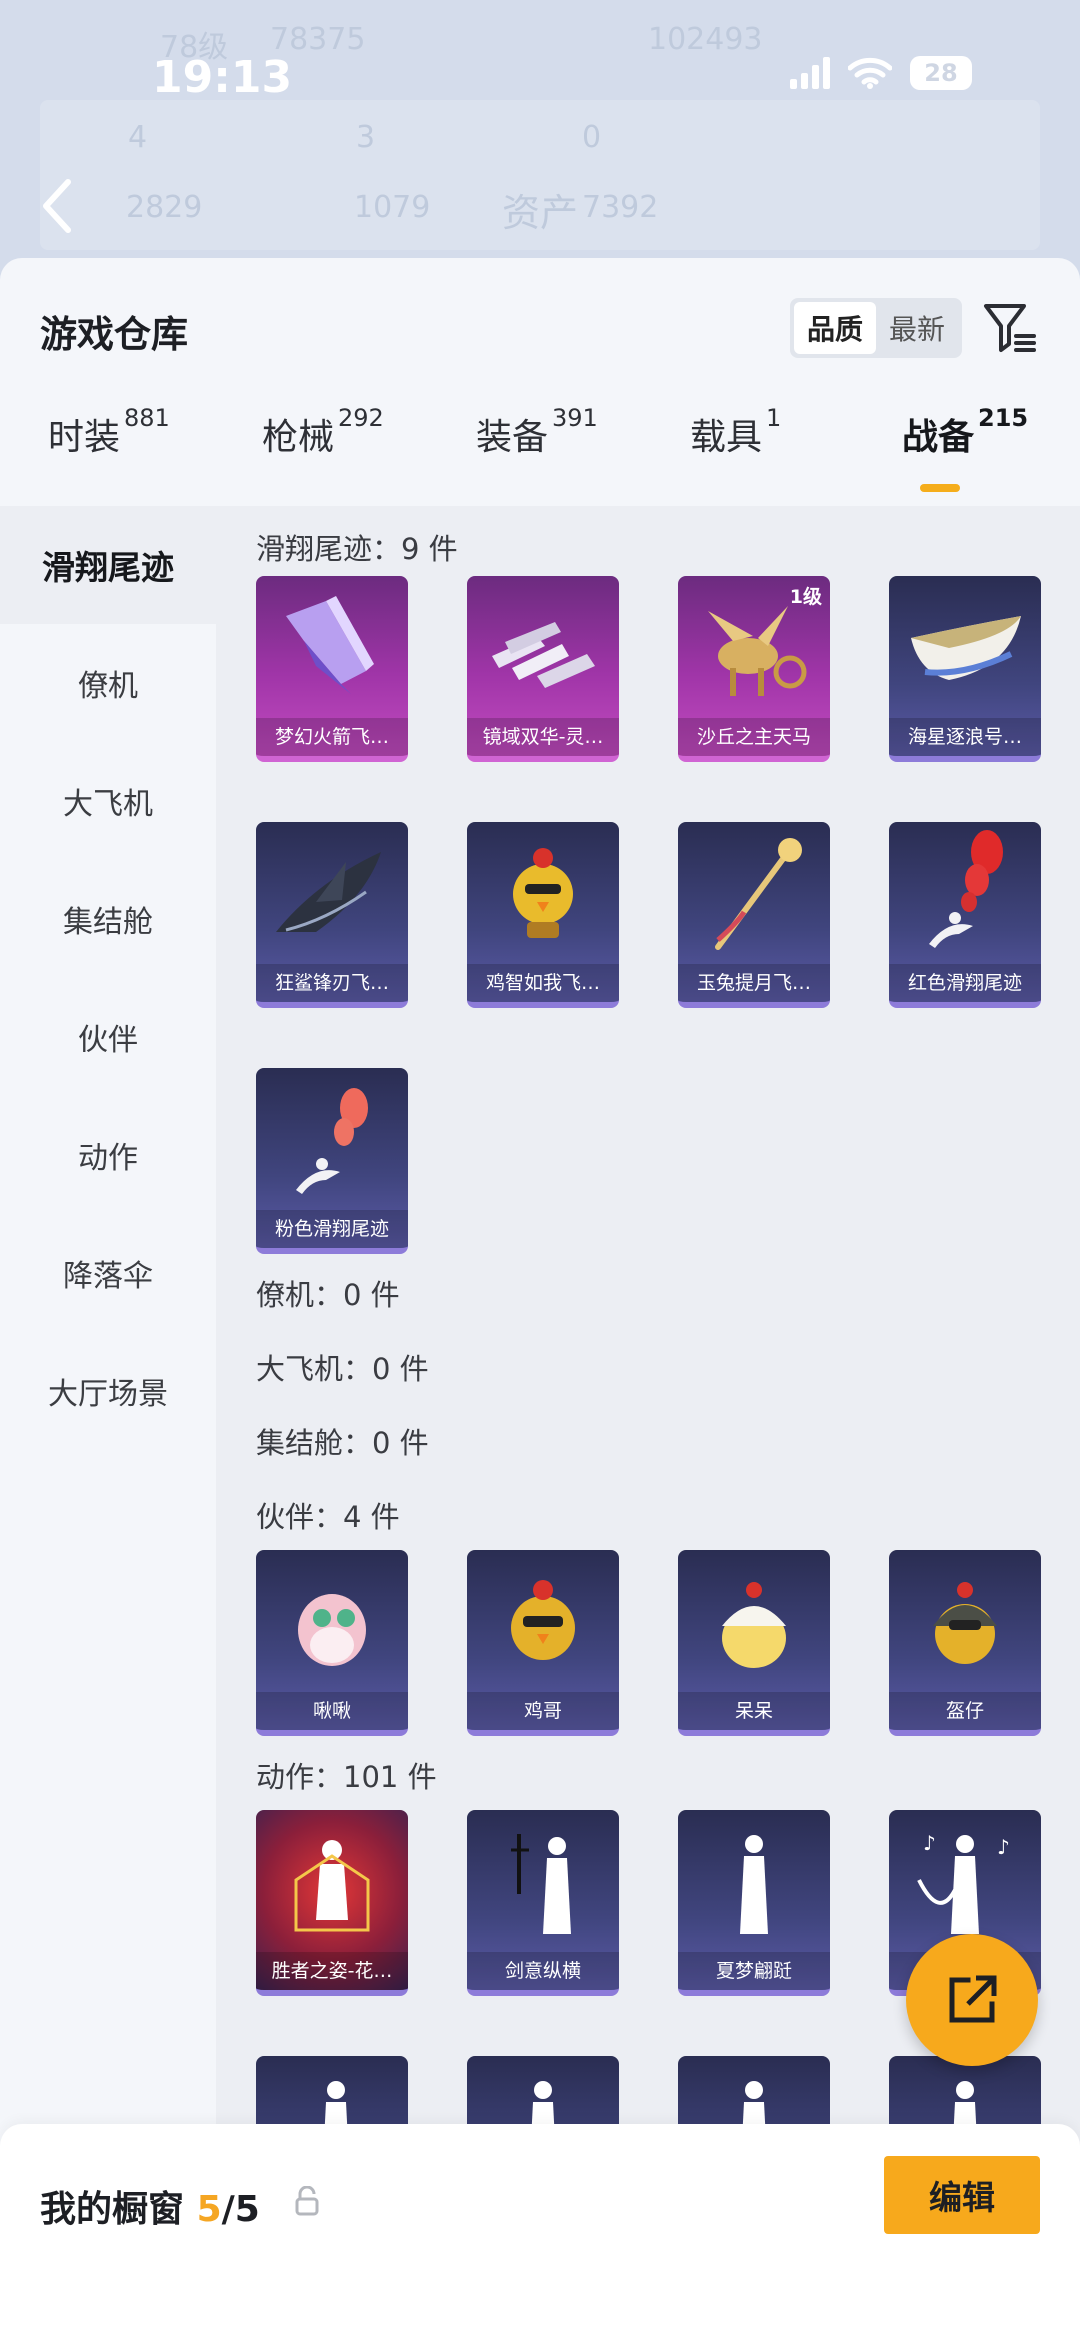  Describe the element at coordinates (332, 1630) in the screenshot. I see `pink-bird-icon` at that location.